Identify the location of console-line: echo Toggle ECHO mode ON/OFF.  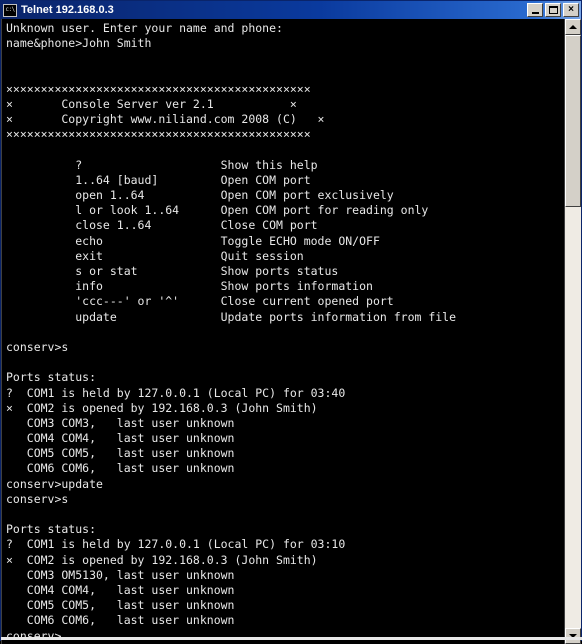
(193, 240).